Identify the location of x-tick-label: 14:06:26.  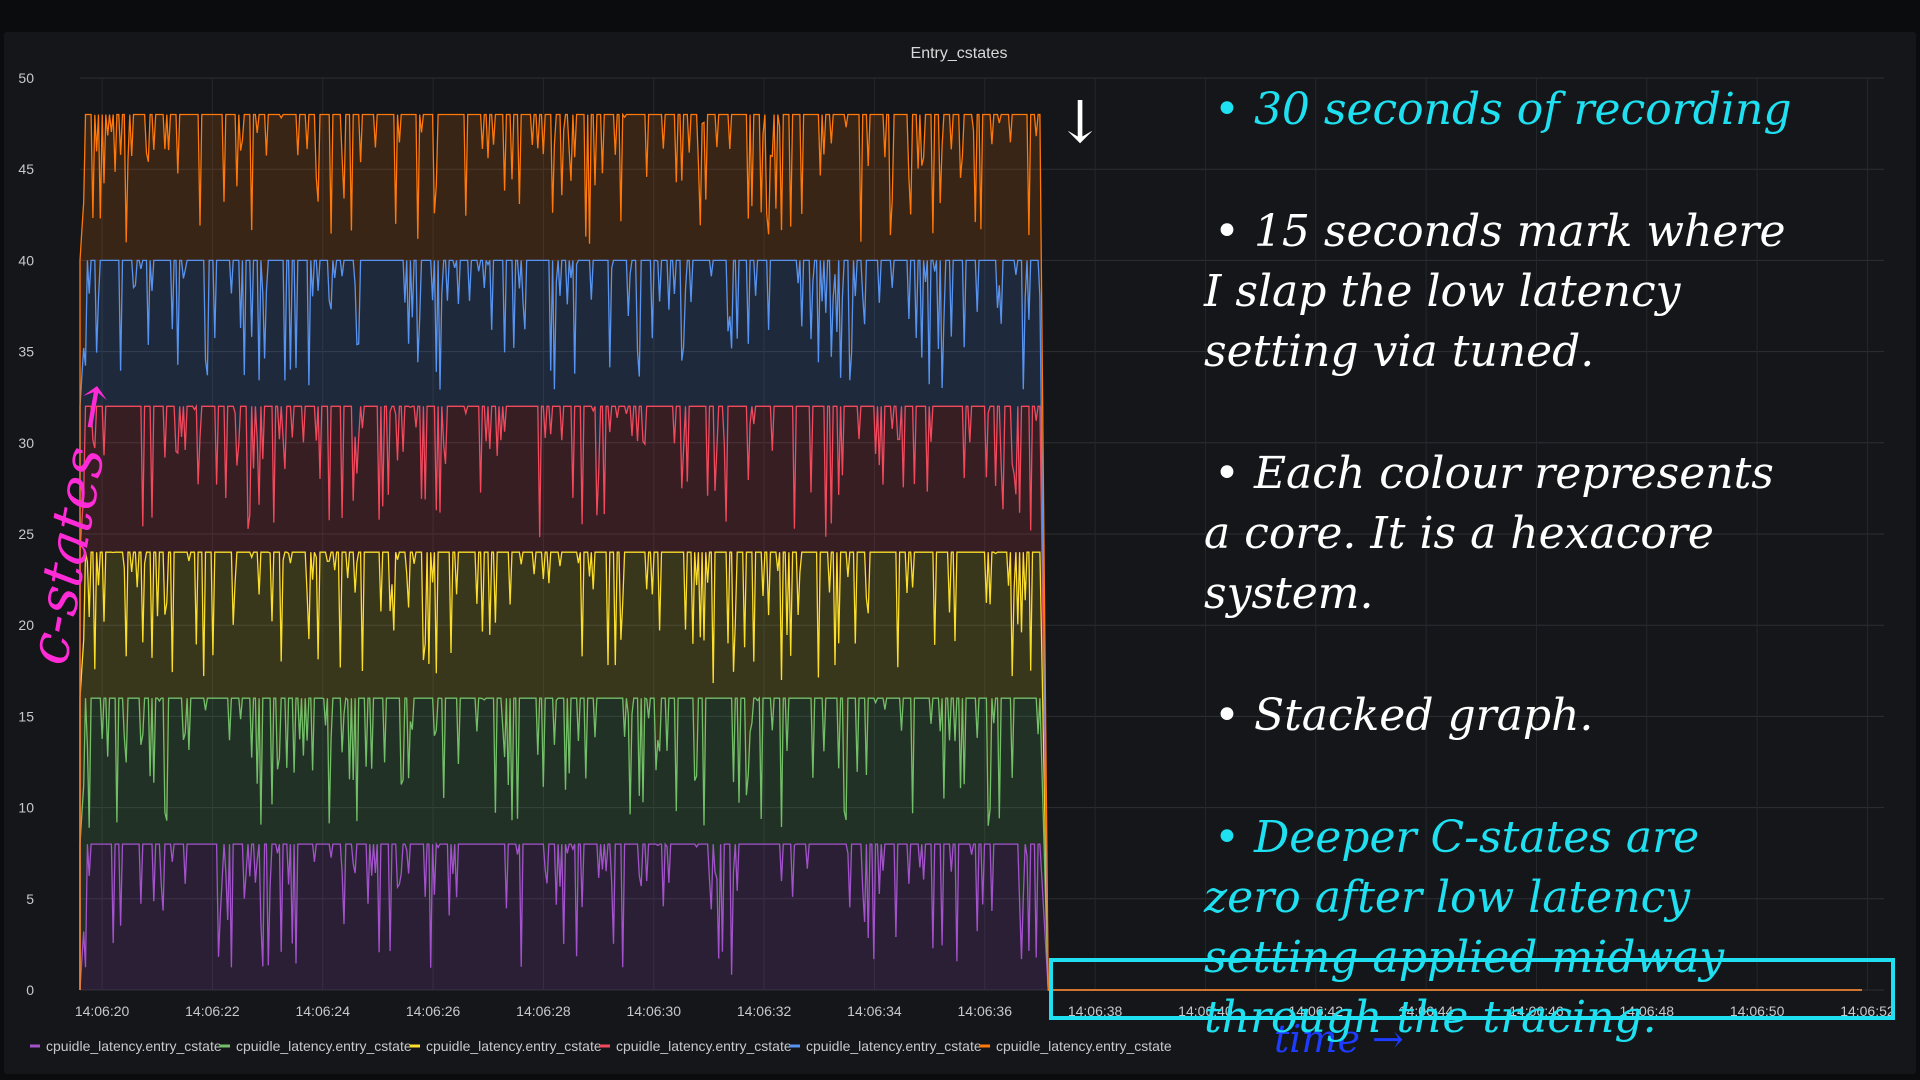
(433, 1011).